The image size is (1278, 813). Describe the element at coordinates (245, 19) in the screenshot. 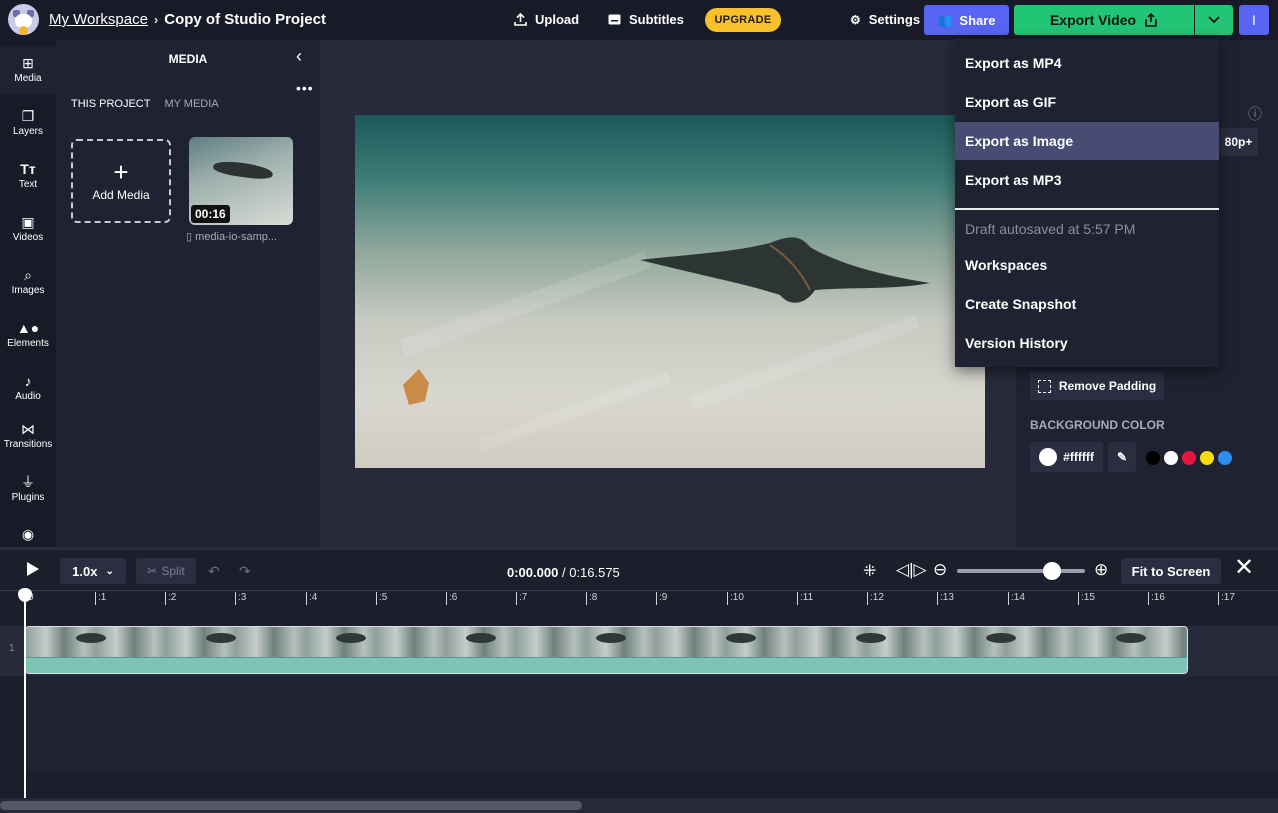

I see `project-title: Copy of Studio Project` at that location.